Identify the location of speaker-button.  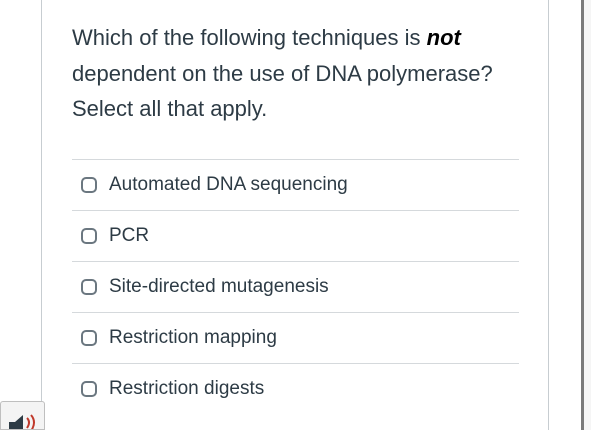
(22, 415).